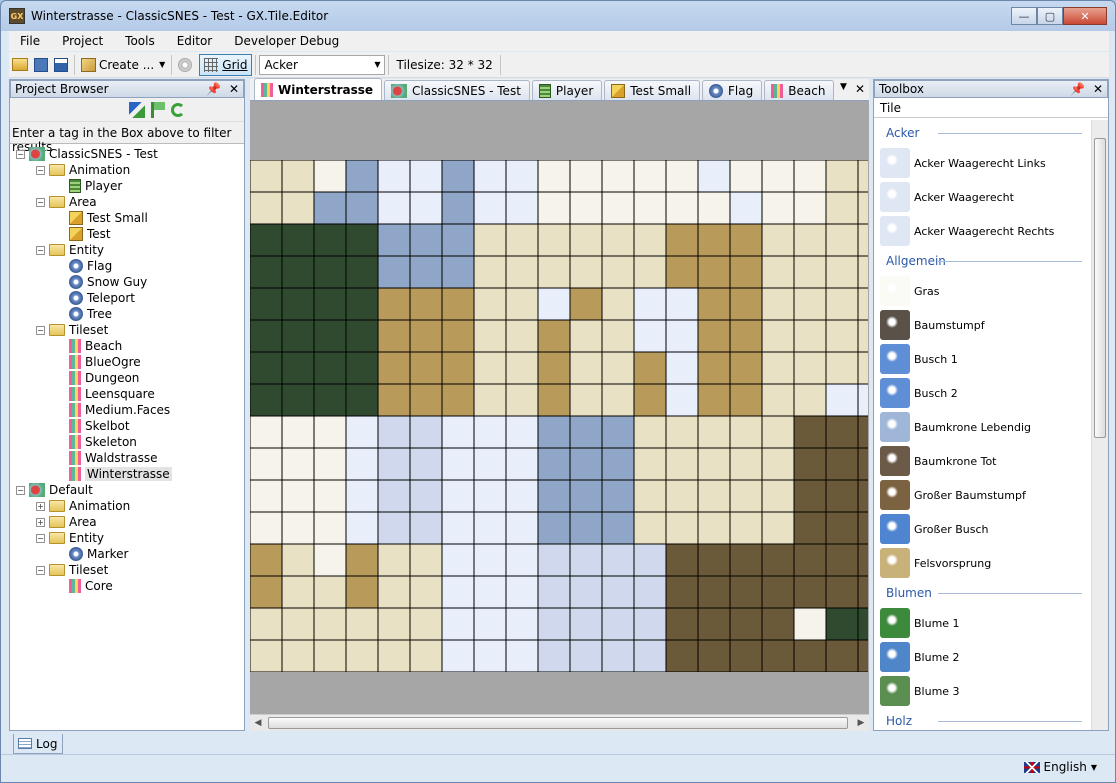 The image size is (1116, 783). I want to click on disabled-action-button, so click(185, 65).